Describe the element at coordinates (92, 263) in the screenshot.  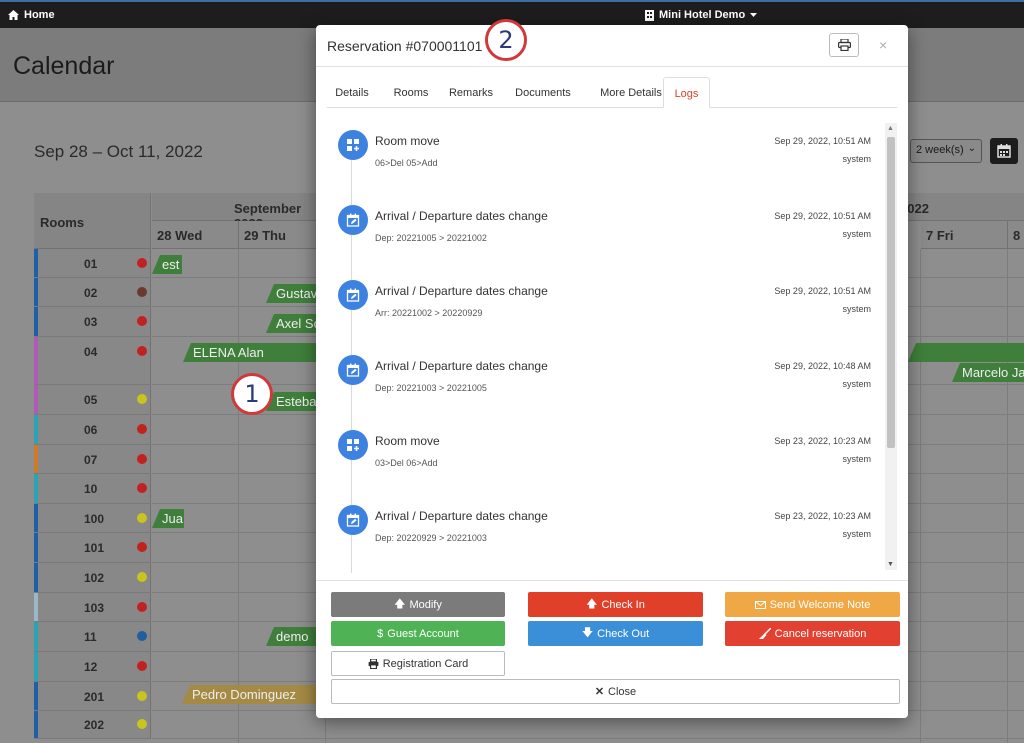
I see `room-row: 01` at that location.